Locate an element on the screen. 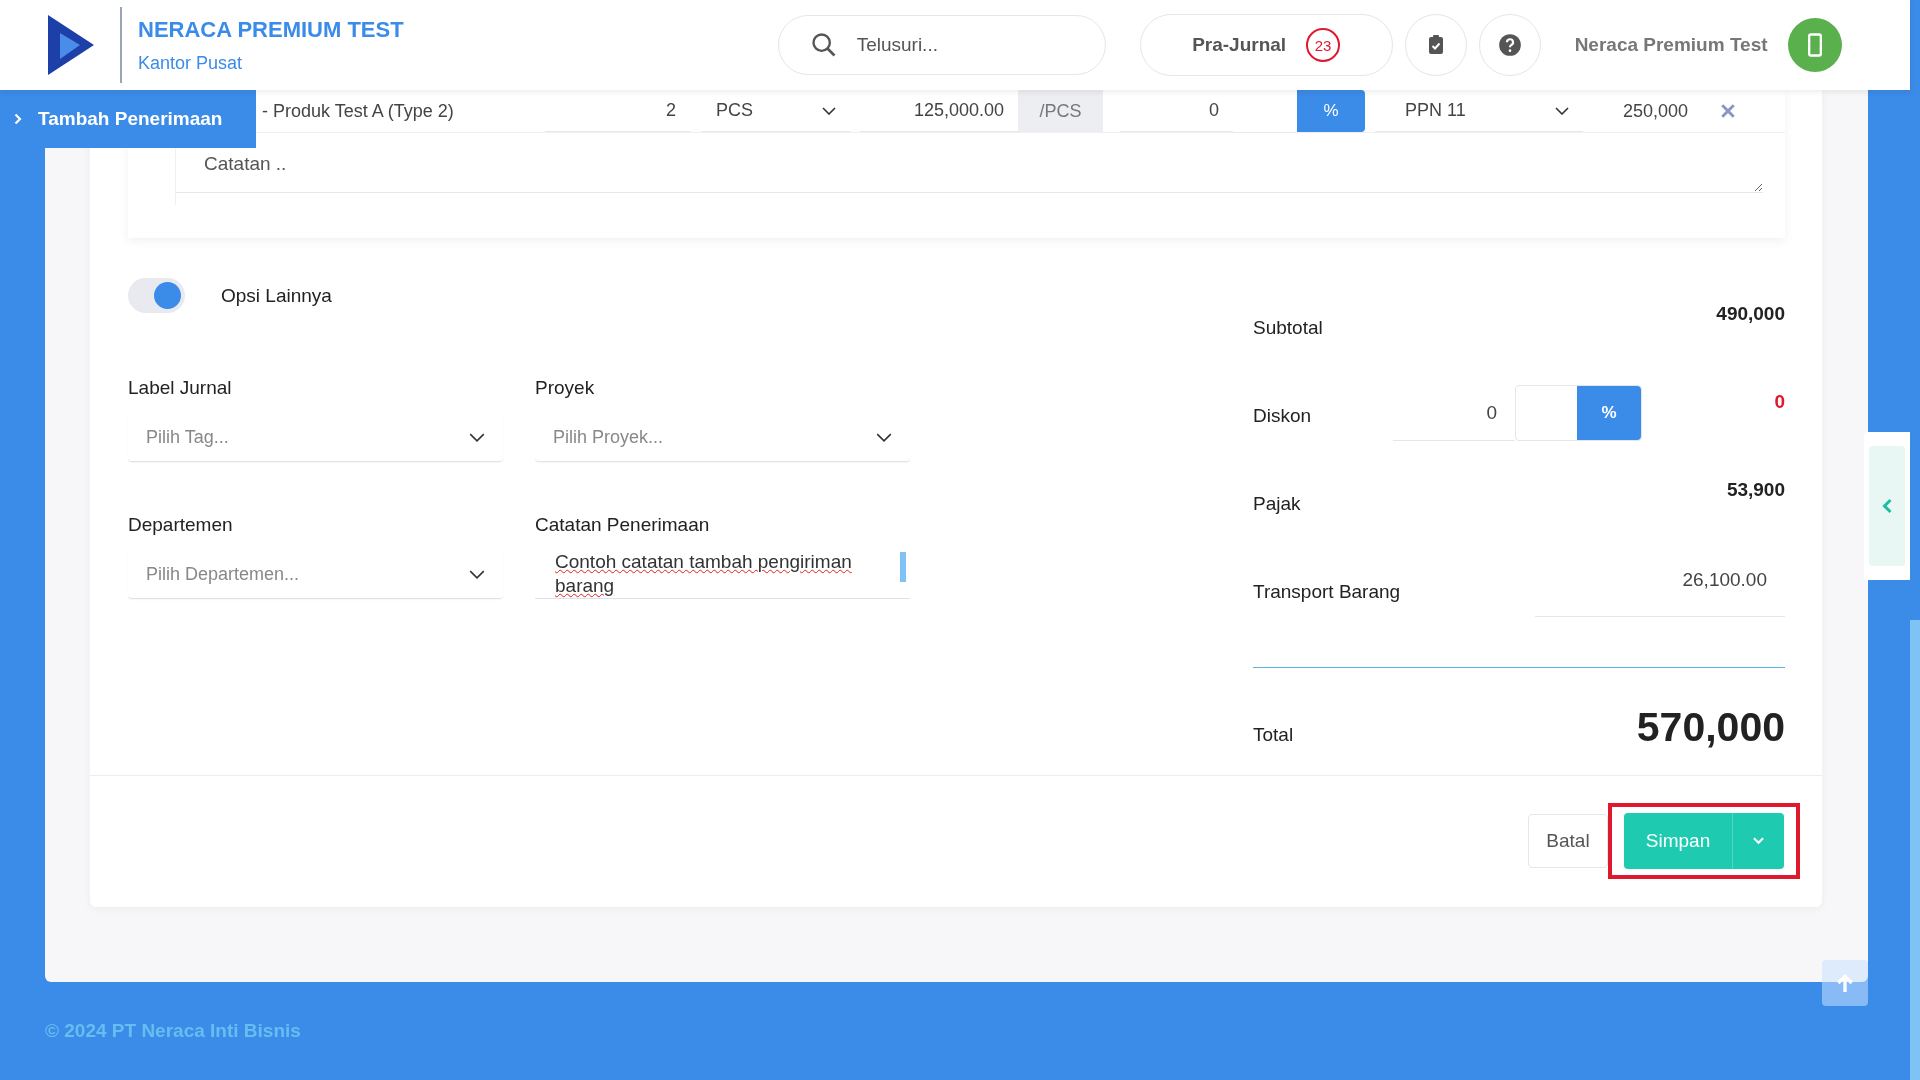 This screenshot has height=1080, width=1920. chevron-right-icon is located at coordinates (18, 119).